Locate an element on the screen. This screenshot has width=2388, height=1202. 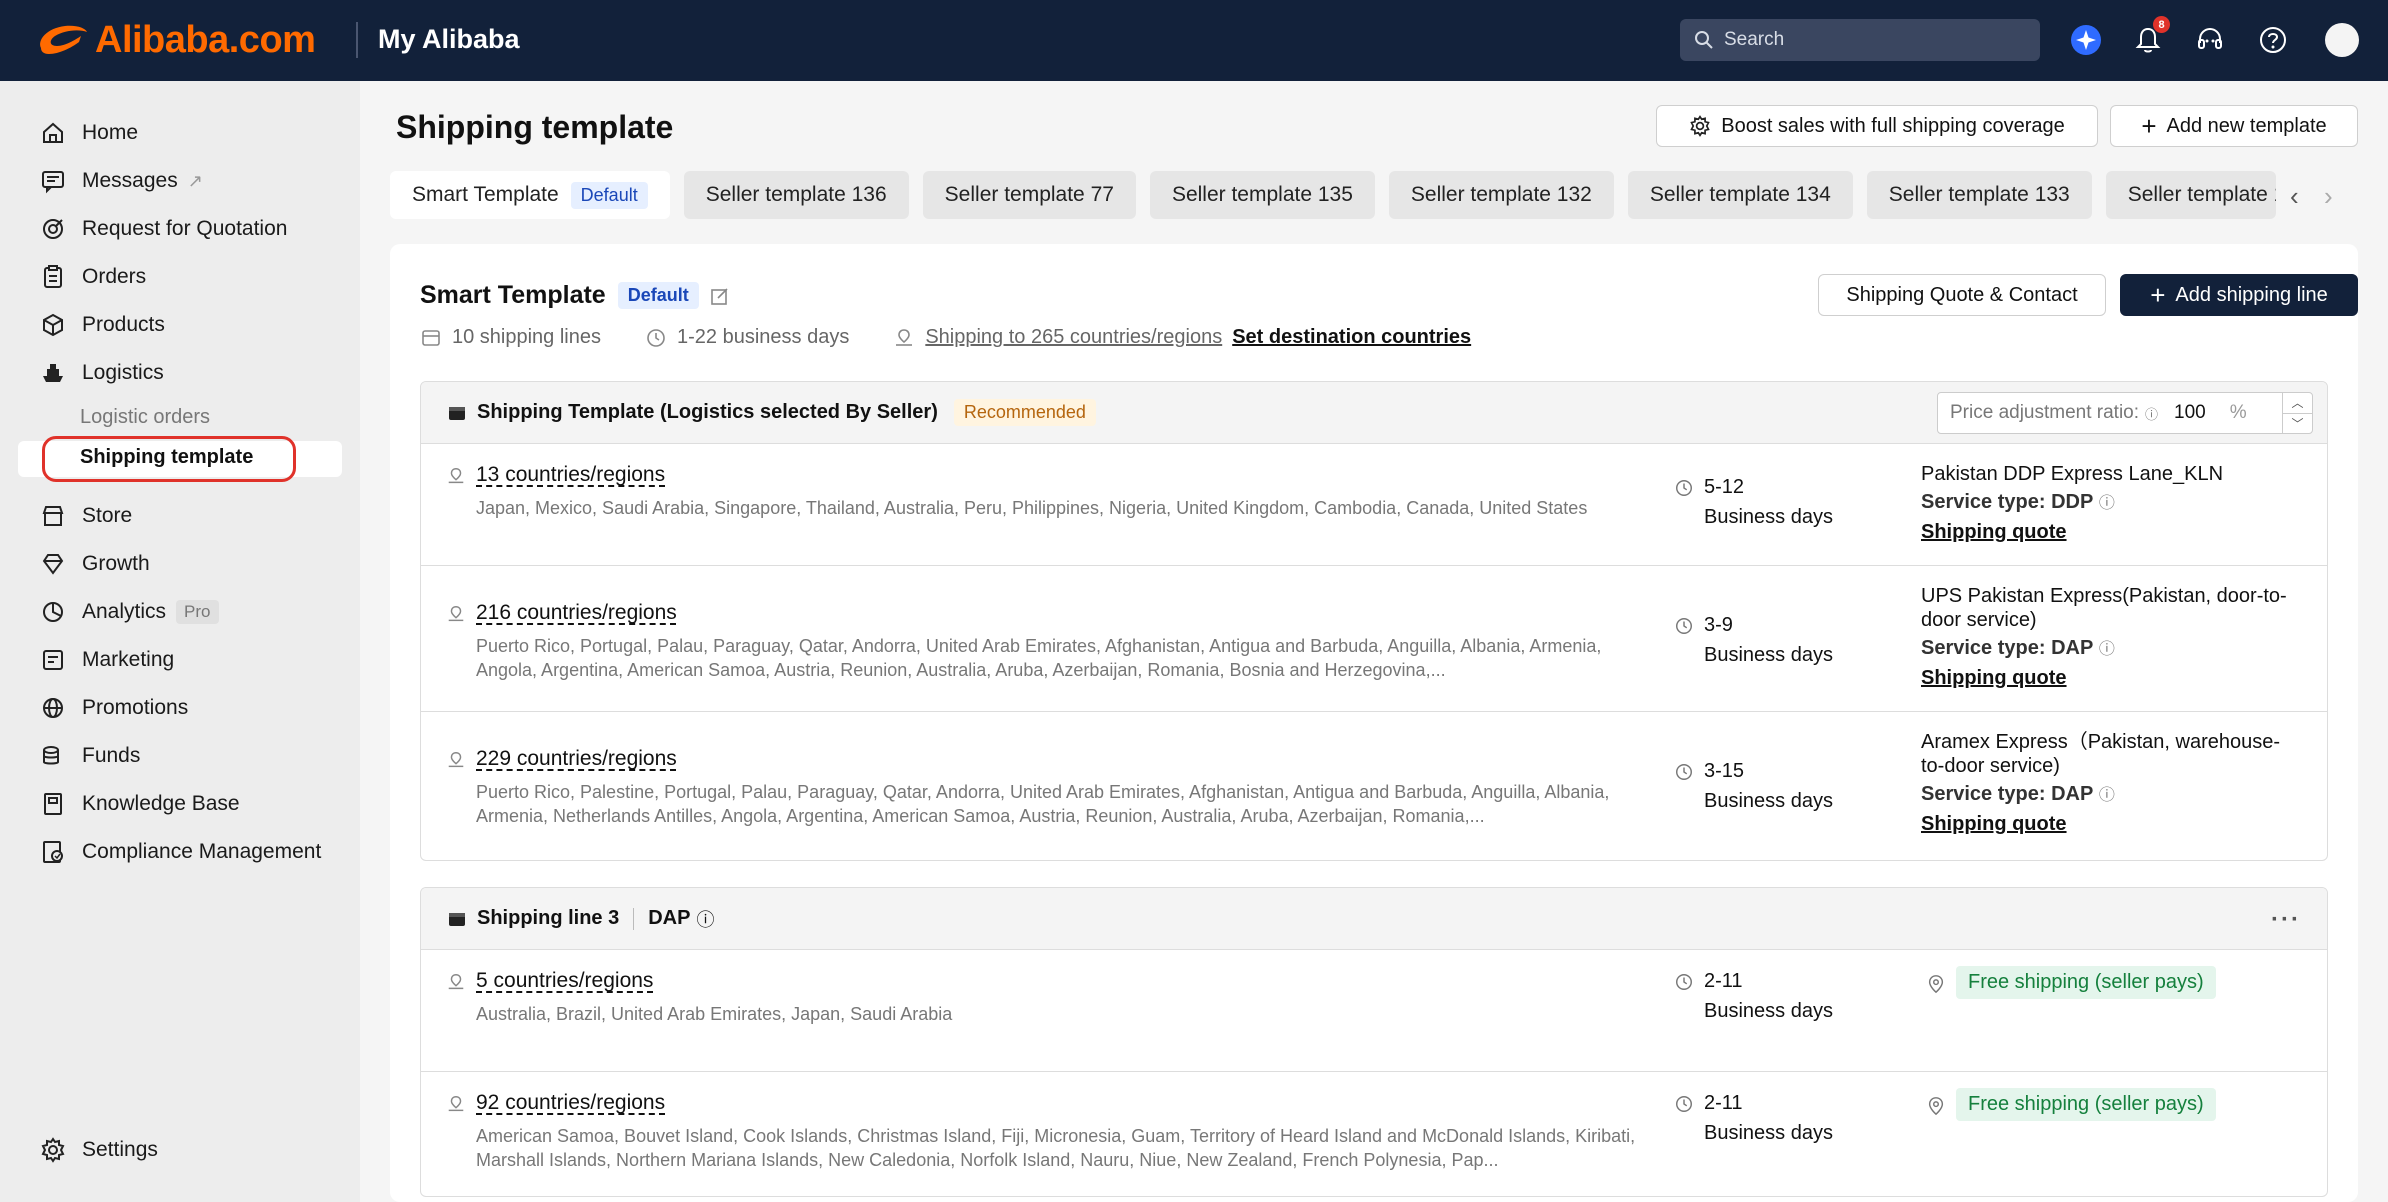
sidebar-item-settings: Settings is located at coordinates (99, 1150).